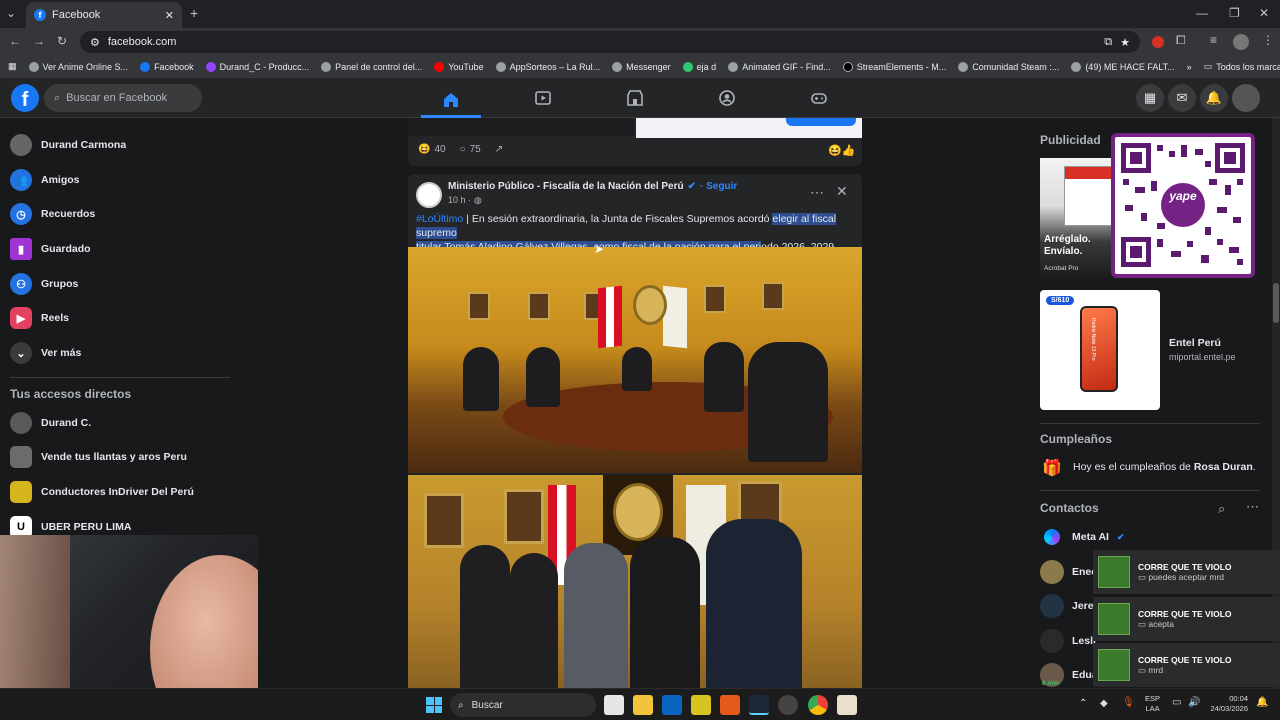  I want to click on windows-start-icon, so click(434, 705).